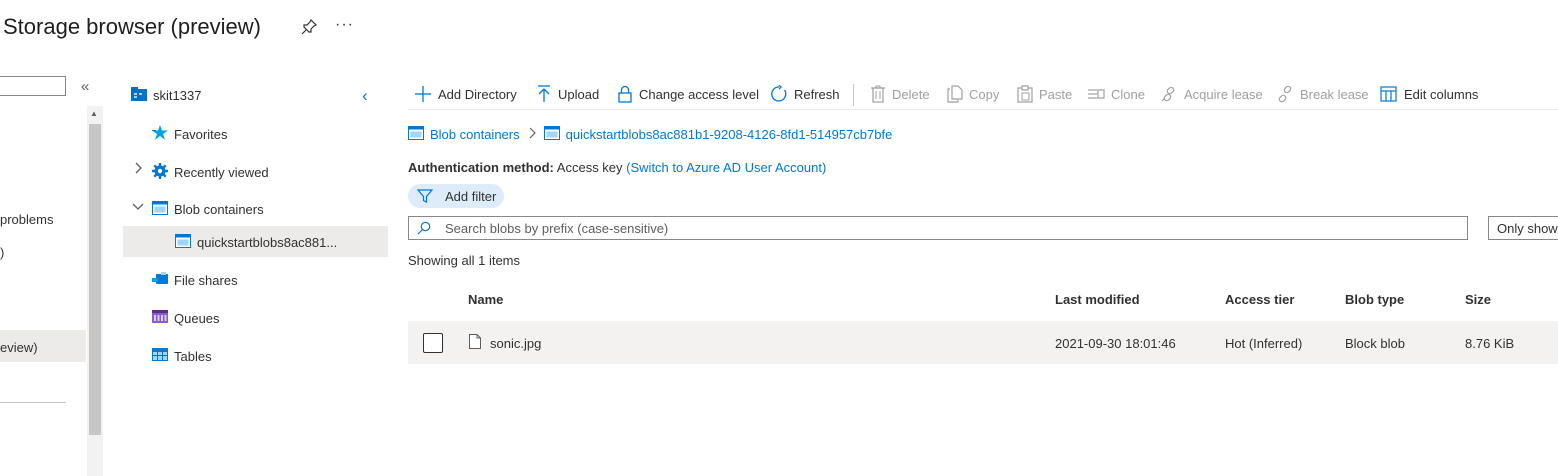  What do you see at coordinates (1322, 94) in the screenshot?
I see `break-lease-button: Break lease` at bounding box center [1322, 94].